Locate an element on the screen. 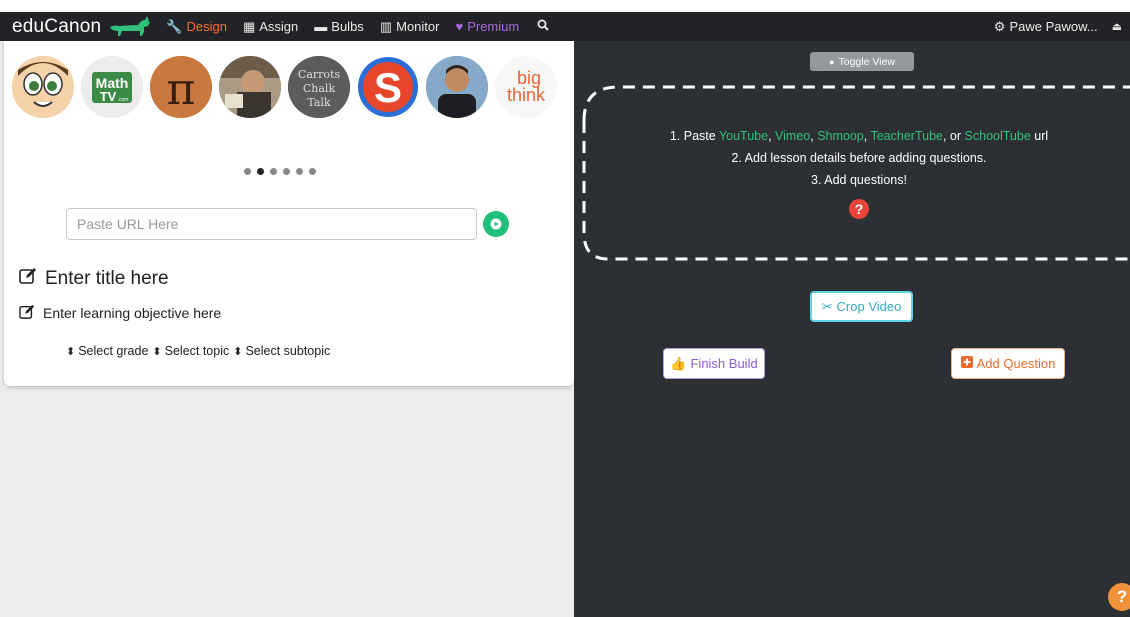 The height and width of the screenshot is (617, 1130). provider-logo-cartoon is located at coordinates (43, 87).